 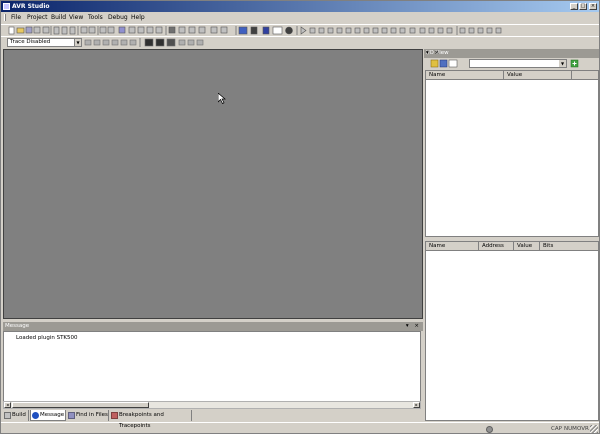 I want to click on io-grid-icon, so click(x=453, y=63).